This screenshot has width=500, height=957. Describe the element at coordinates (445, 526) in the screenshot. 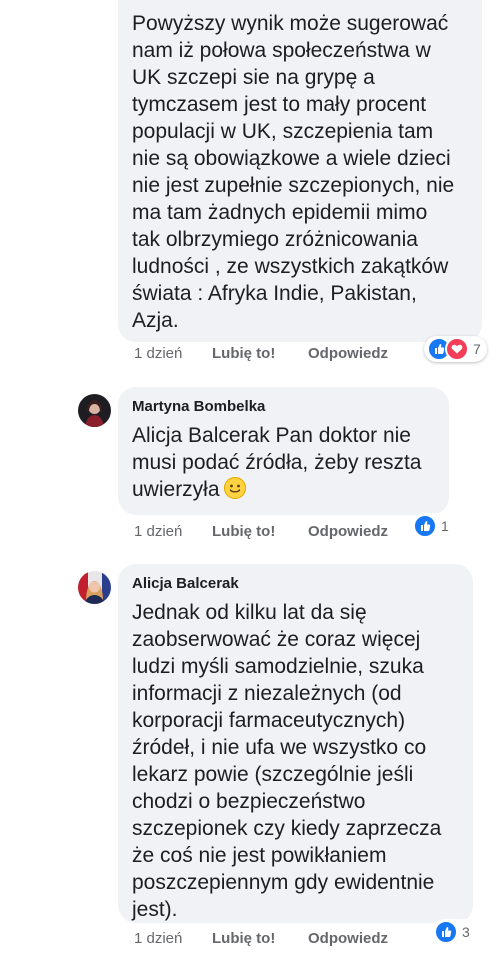

I see `reaction-count: 1` at that location.